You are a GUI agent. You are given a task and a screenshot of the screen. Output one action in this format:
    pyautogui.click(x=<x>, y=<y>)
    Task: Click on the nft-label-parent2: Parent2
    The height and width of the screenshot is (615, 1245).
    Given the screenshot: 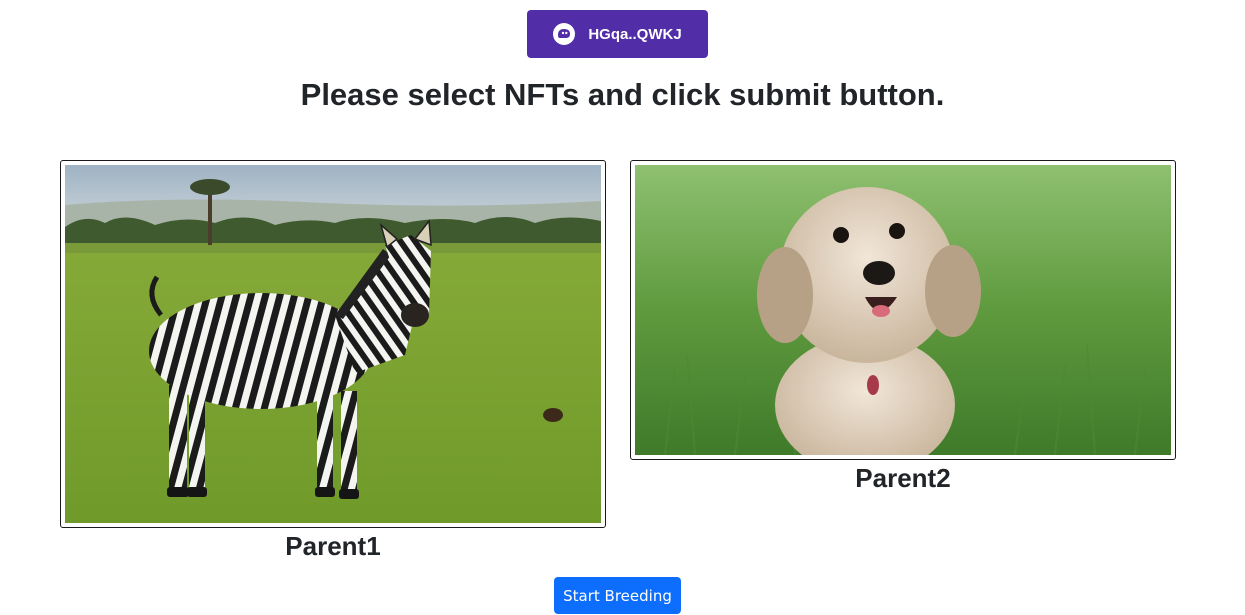 What is the action you would take?
    pyautogui.click(x=903, y=478)
    